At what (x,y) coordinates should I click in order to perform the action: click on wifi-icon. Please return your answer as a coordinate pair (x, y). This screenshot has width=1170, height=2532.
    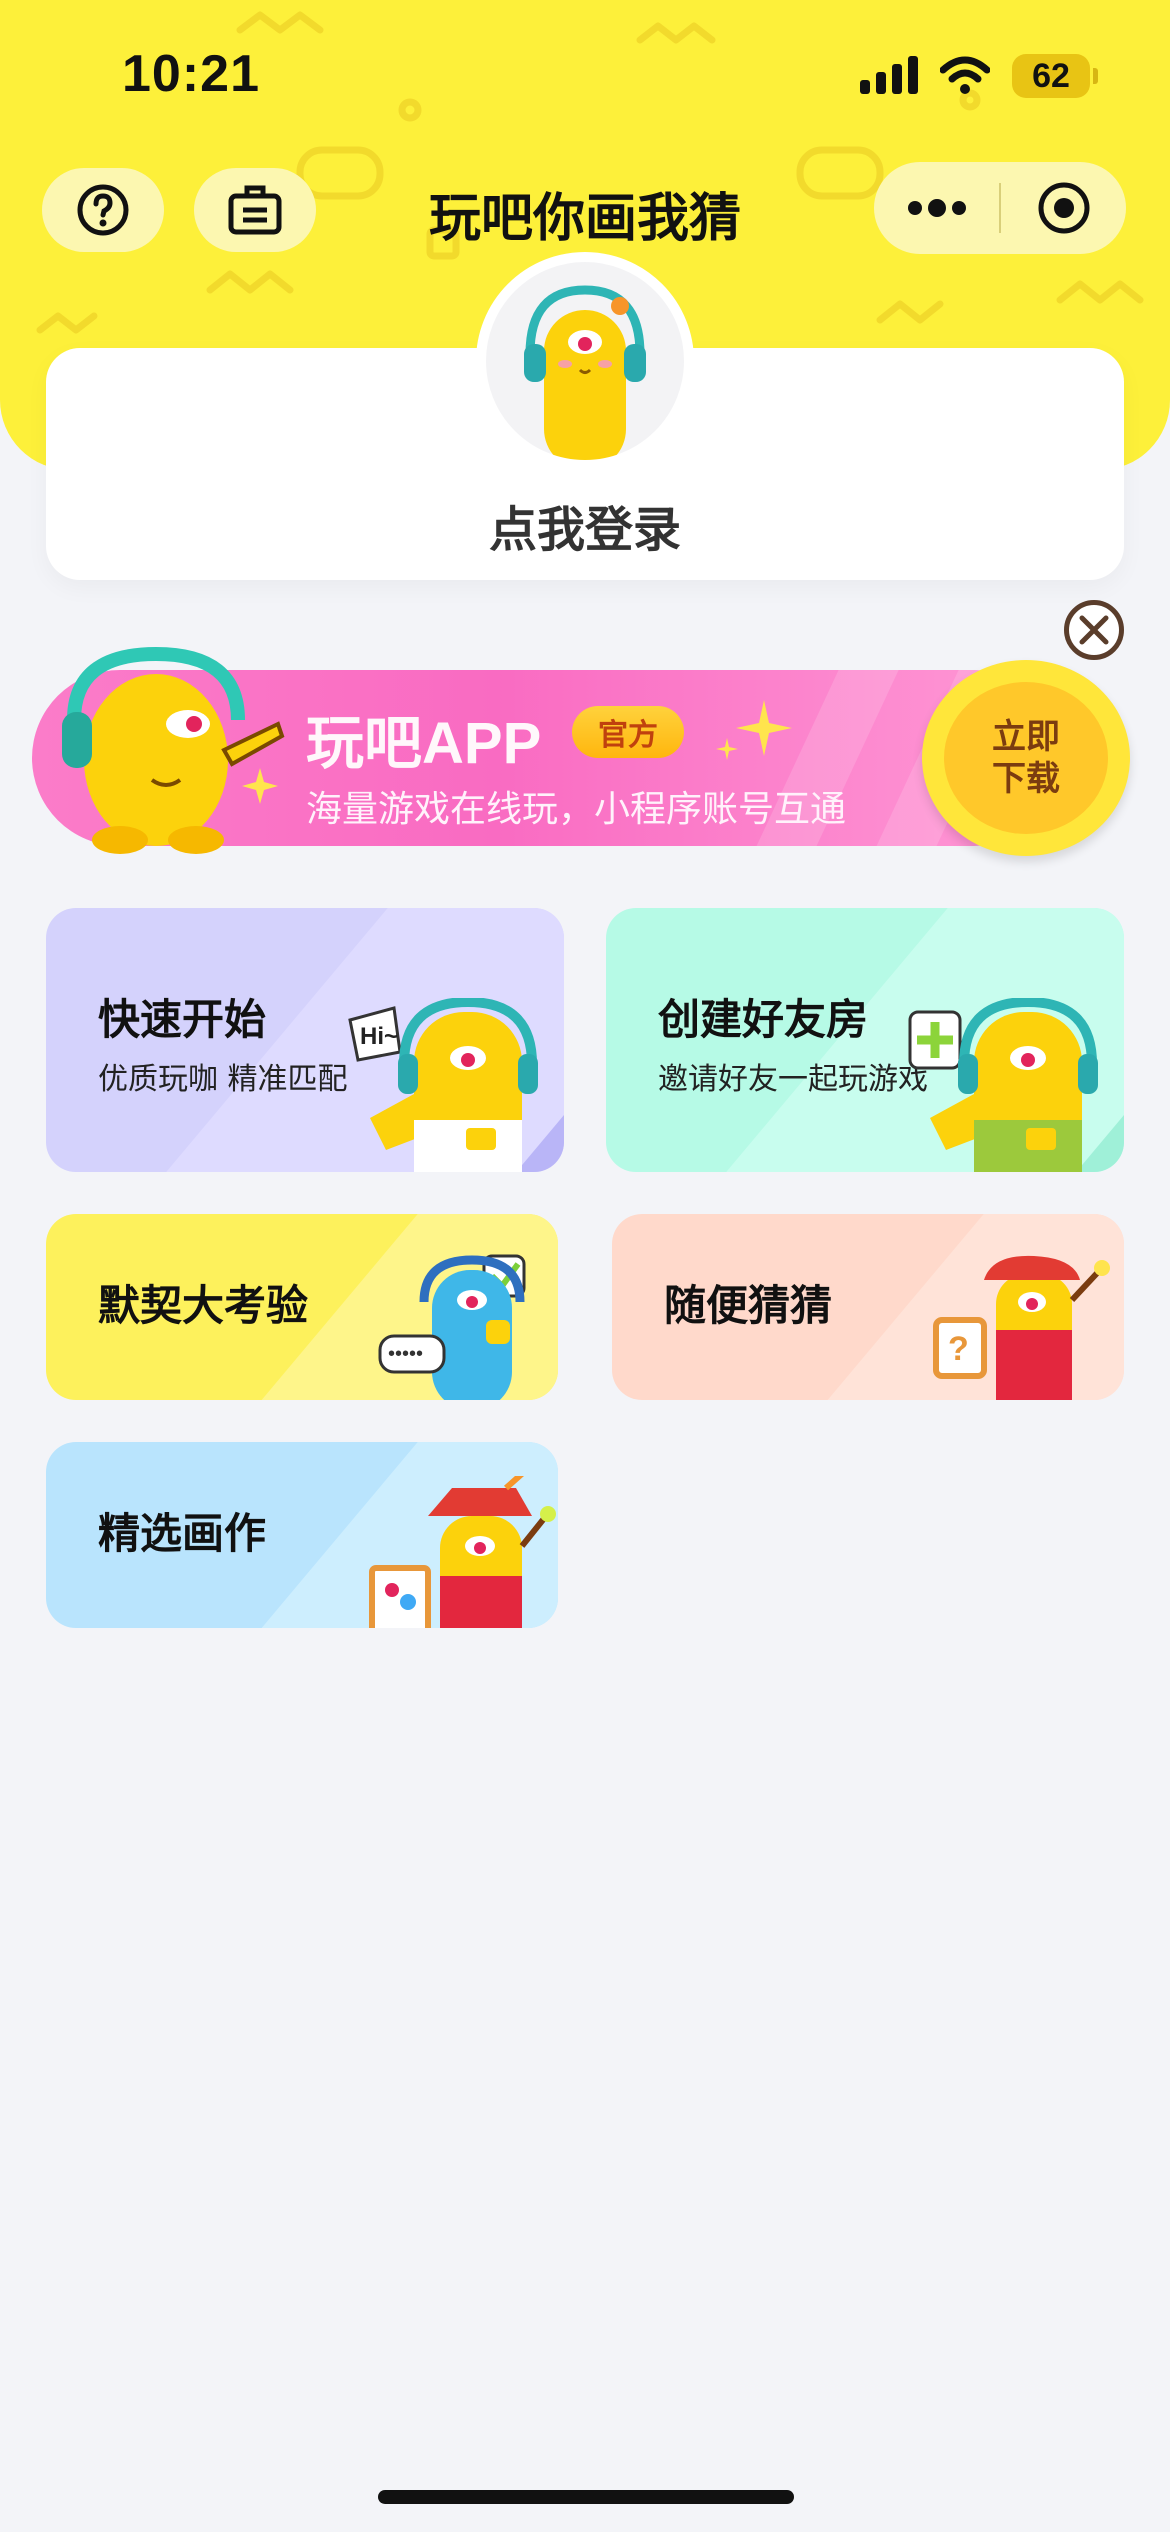
    Looking at the image, I should click on (965, 75).